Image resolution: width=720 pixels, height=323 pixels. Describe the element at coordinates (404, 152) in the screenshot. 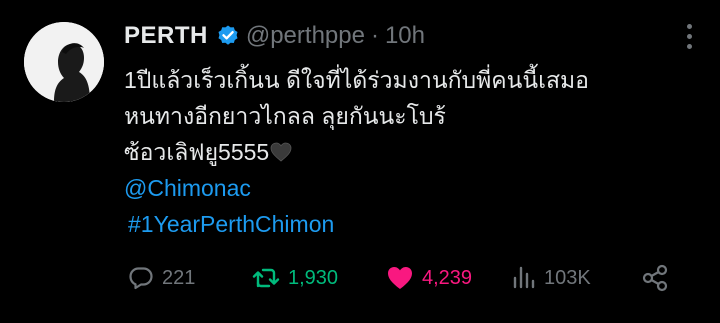

I see `tweet-text-line: ซ้อวเลิฟยู5555` at that location.